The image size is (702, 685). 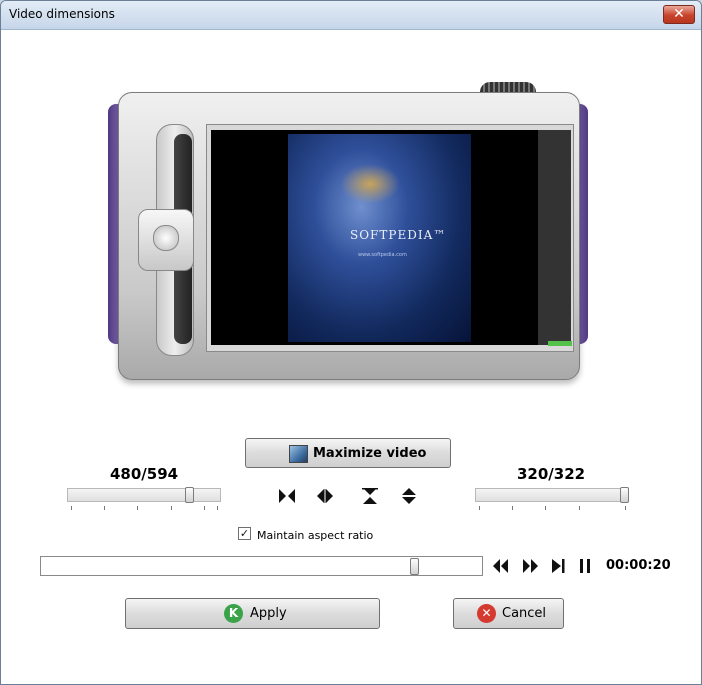 What do you see at coordinates (287, 496) in the screenshot?
I see `flip-horizontal-icon` at bounding box center [287, 496].